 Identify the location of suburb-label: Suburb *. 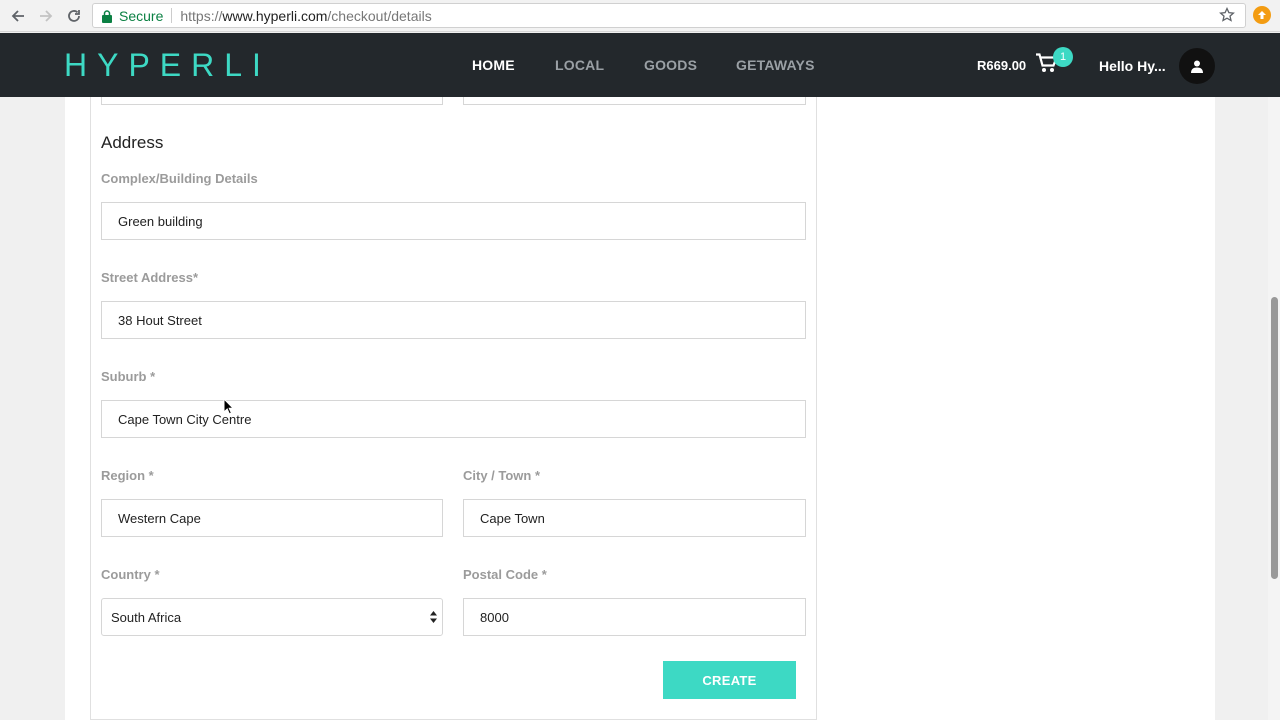
(128, 376).